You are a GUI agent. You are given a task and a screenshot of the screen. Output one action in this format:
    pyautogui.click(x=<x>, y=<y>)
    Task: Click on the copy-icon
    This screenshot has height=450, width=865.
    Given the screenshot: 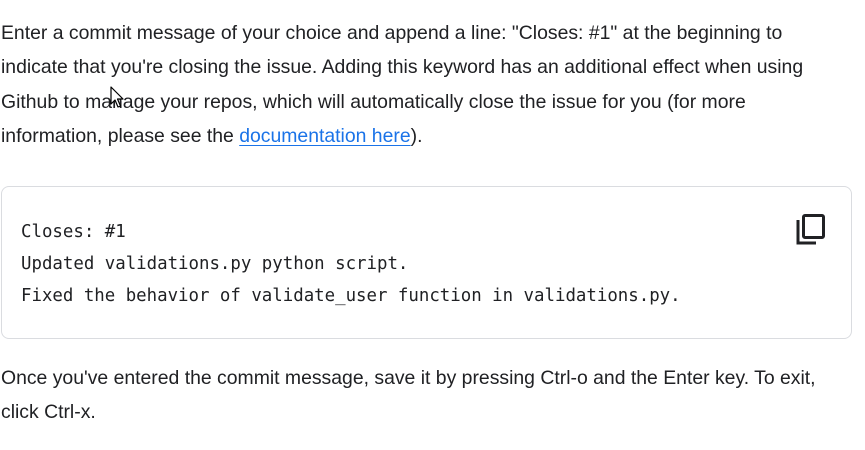 What is the action you would take?
    pyautogui.click(x=810, y=229)
    